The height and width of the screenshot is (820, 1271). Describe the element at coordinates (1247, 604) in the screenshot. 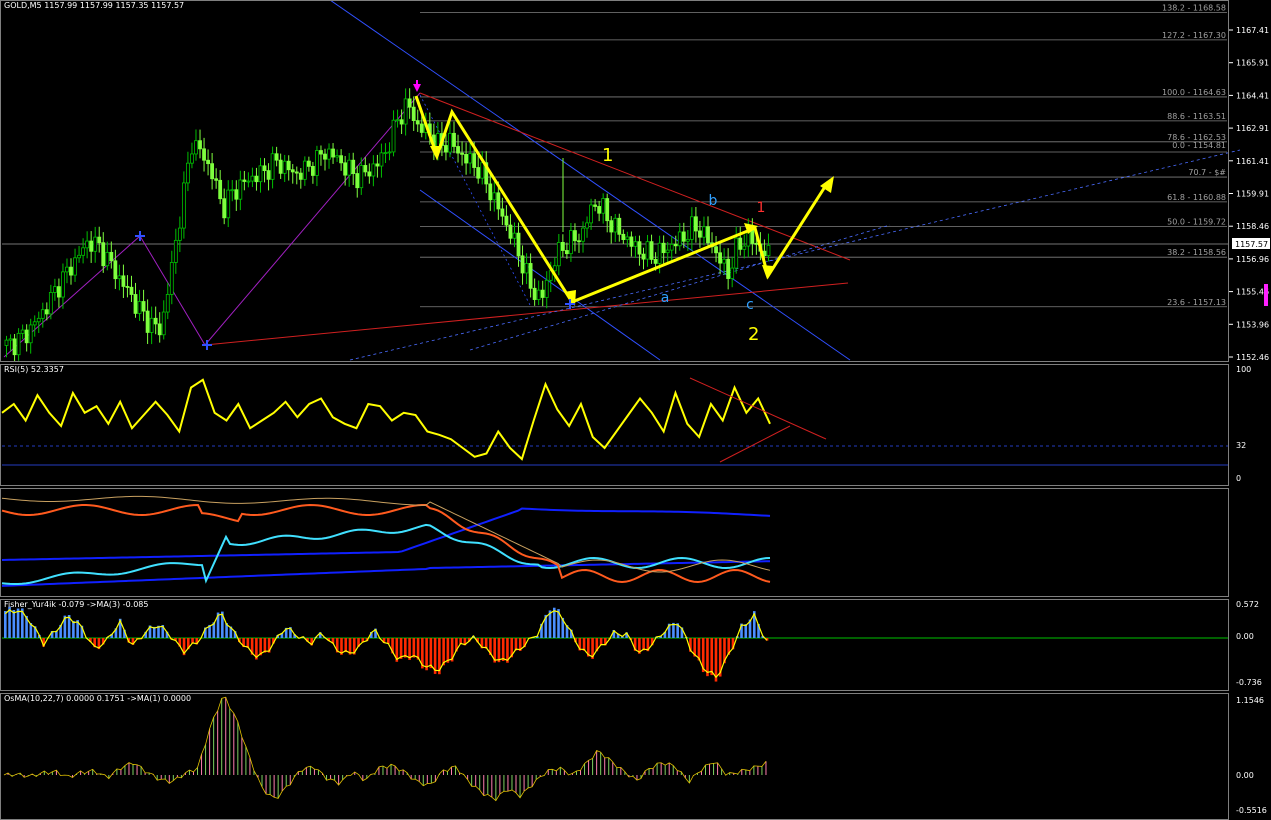

I see `fisher-scale-top: 0.572` at that location.